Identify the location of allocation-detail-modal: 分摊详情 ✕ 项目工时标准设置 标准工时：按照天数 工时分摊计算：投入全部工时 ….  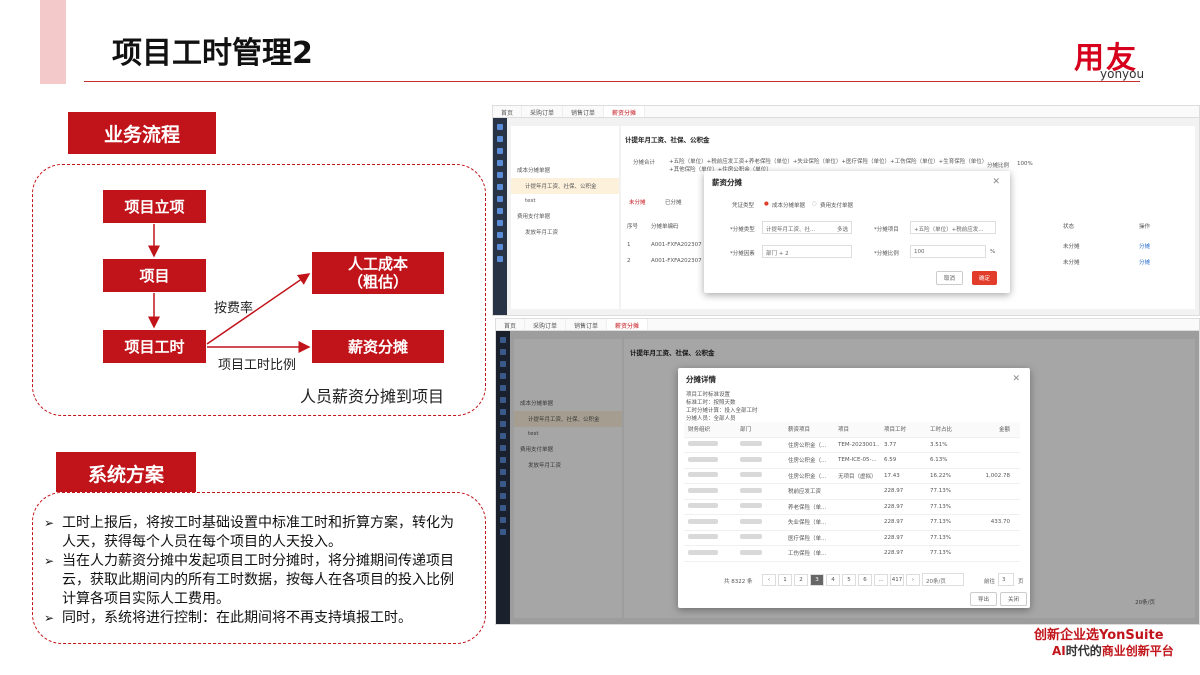
(854, 488).